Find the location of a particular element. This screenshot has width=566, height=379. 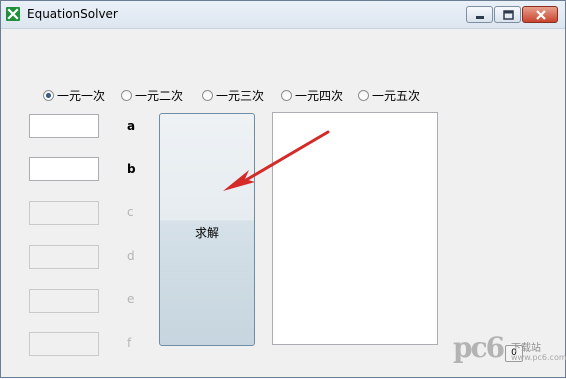

title-bar: EquationSolver is located at coordinates (283, 15).